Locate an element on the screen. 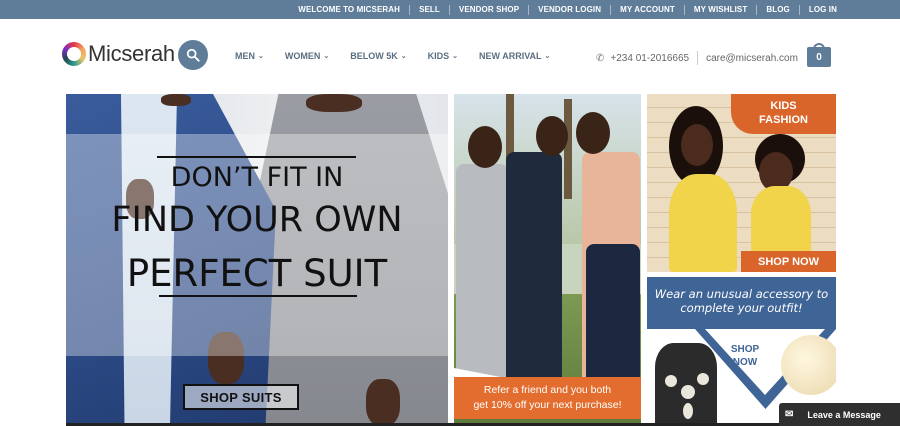  chat-label: Leave a Message is located at coordinates (844, 414).